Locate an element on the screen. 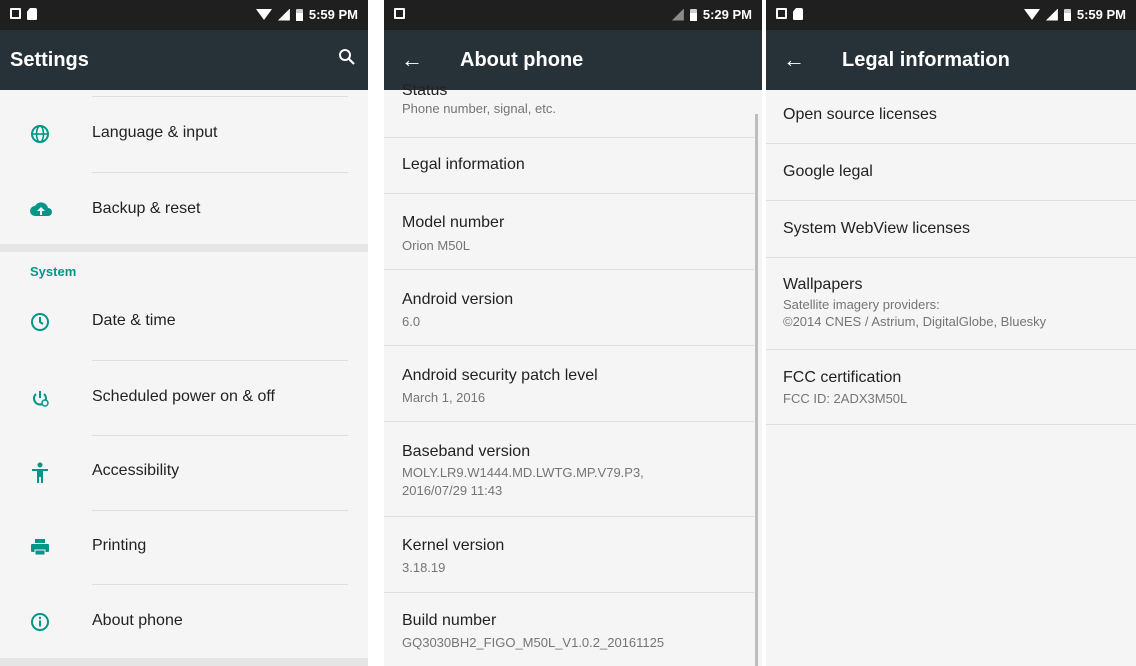 The width and height of the screenshot is (1136, 666). item-title: Model number is located at coordinates (453, 222).